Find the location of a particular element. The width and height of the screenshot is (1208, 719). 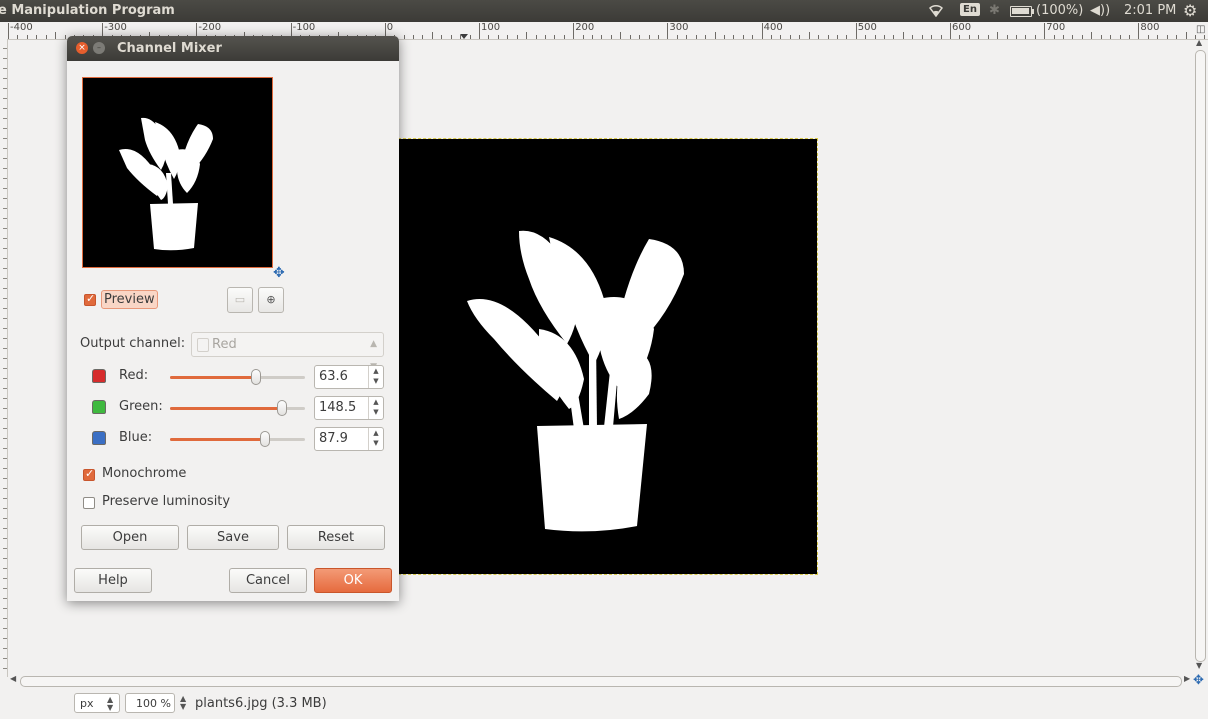

ok-button: OK is located at coordinates (353, 580).